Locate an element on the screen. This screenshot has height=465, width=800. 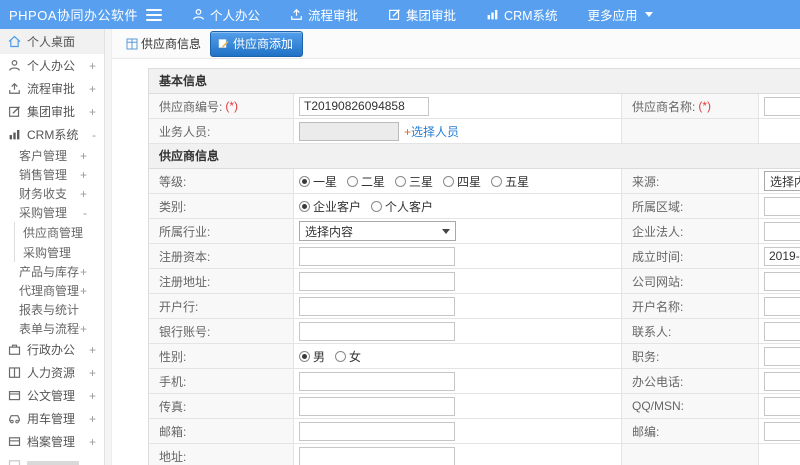
radio-option: 个人客户 is located at coordinates (402, 206).